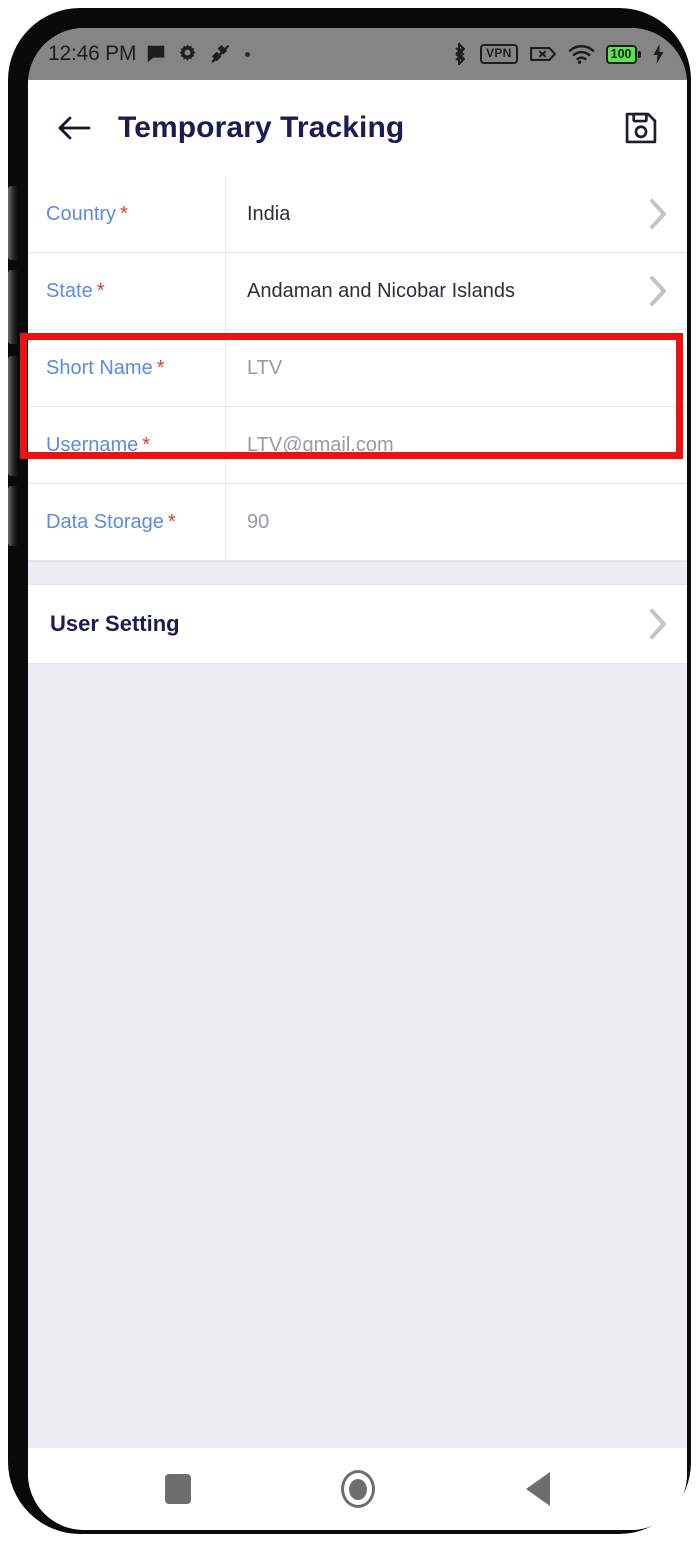 The image size is (699, 1542). I want to click on row-value-cell: 90, so click(456, 522).